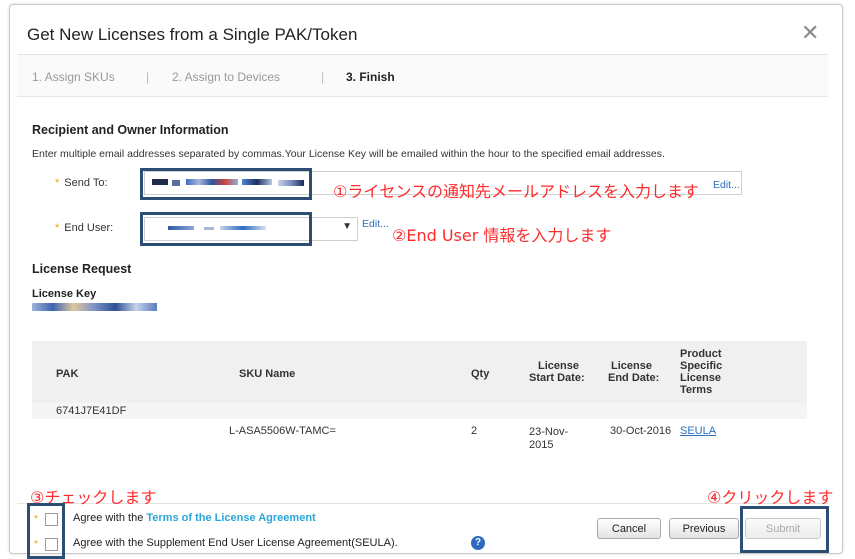 The image size is (855, 559). What do you see at coordinates (130, 130) in the screenshot?
I see `recipient-heading: Recipient and Owner Information` at bounding box center [130, 130].